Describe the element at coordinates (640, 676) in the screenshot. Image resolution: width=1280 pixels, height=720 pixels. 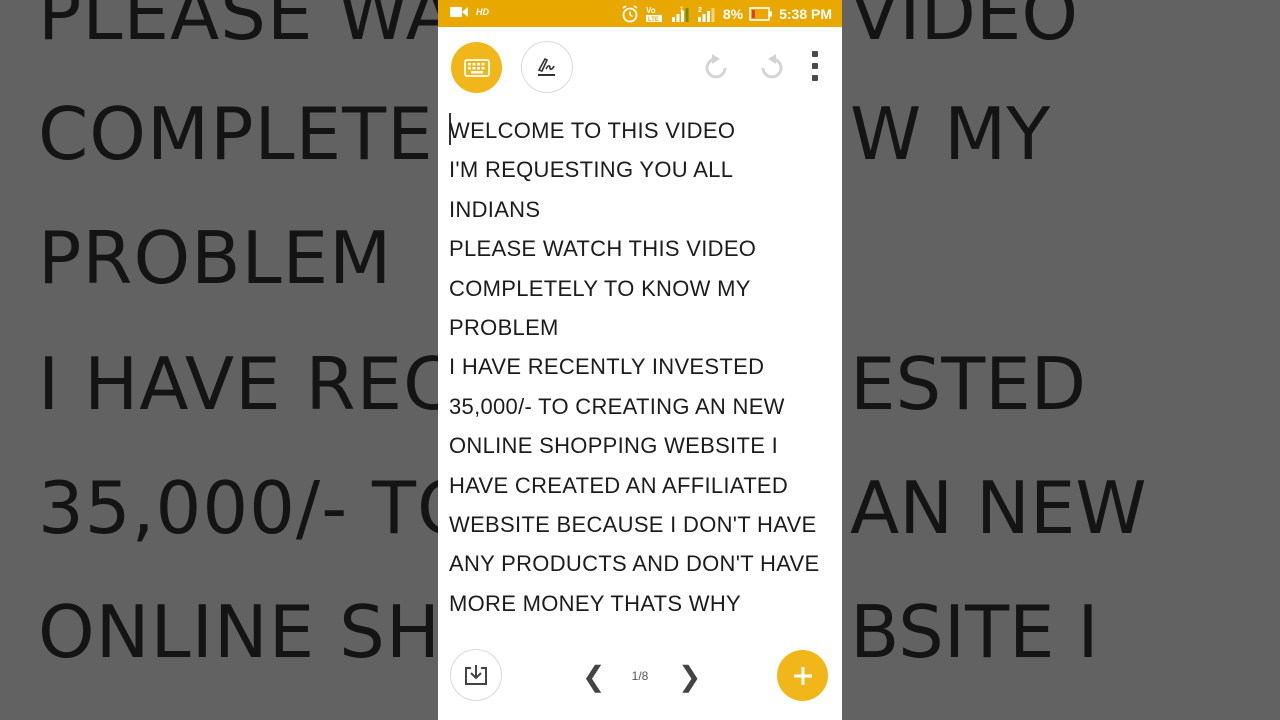
I see `page-indicator: 1/8` at that location.